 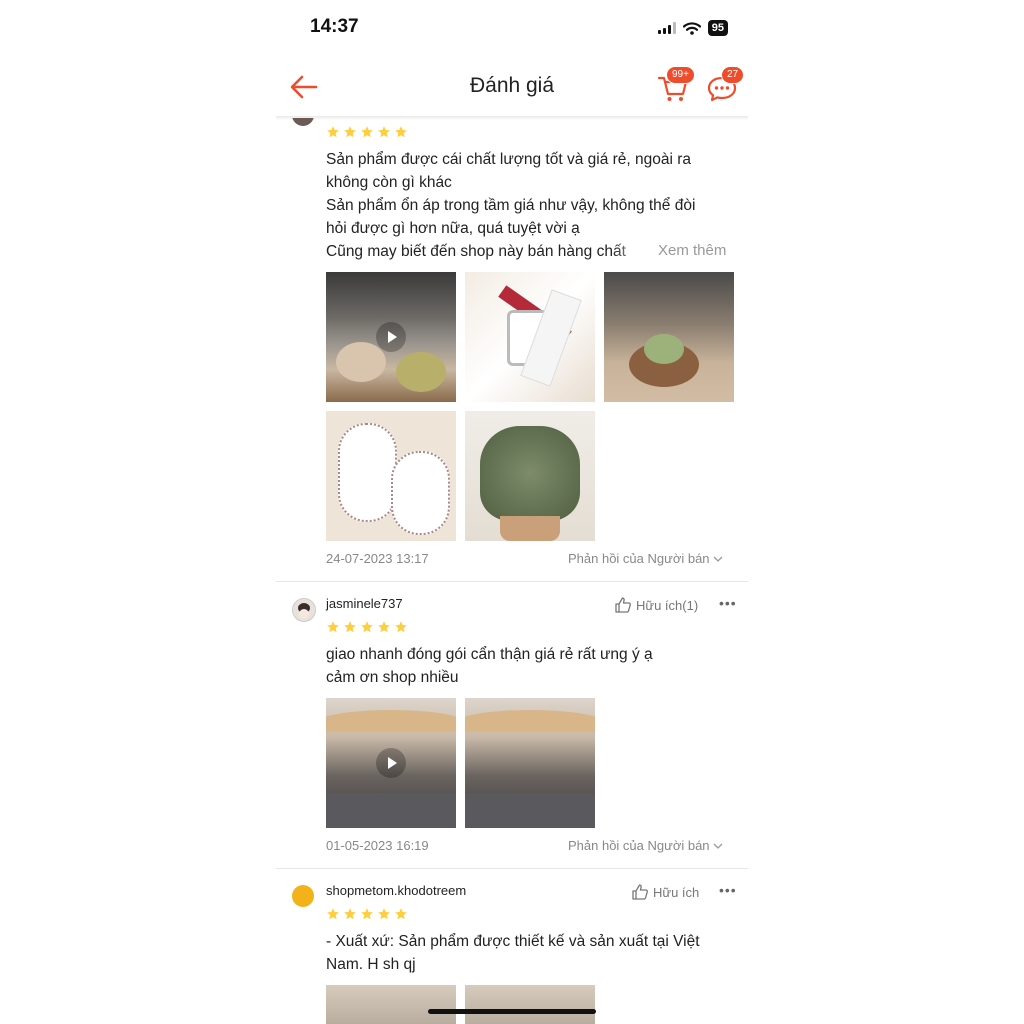 What do you see at coordinates (666, 28) in the screenshot?
I see `signal-icon` at bounding box center [666, 28].